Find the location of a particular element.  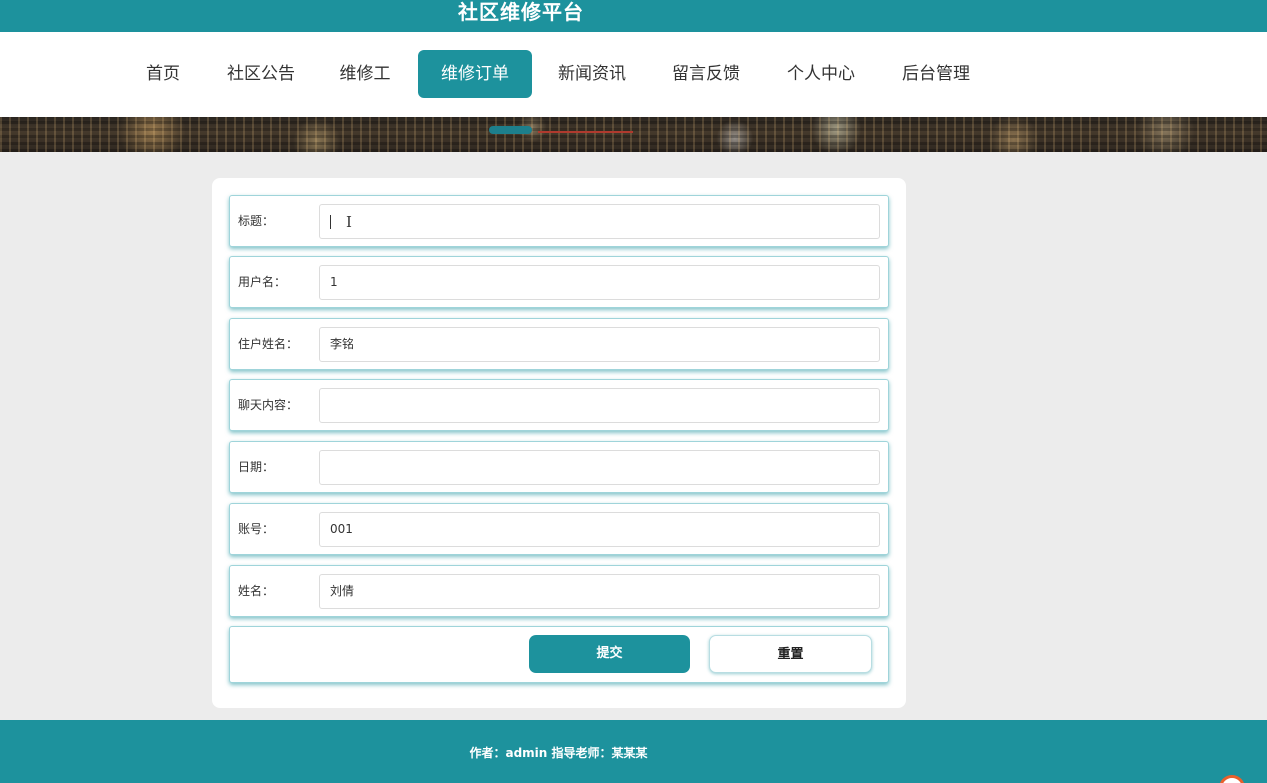

resident-name-label: 住户姓名： is located at coordinates (268, 344).